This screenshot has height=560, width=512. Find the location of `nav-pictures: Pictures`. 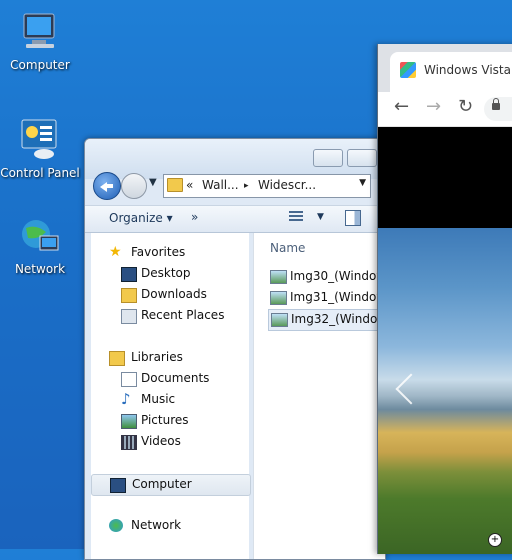

nav-pictures: Pictures is located at coordinates (170, 421).